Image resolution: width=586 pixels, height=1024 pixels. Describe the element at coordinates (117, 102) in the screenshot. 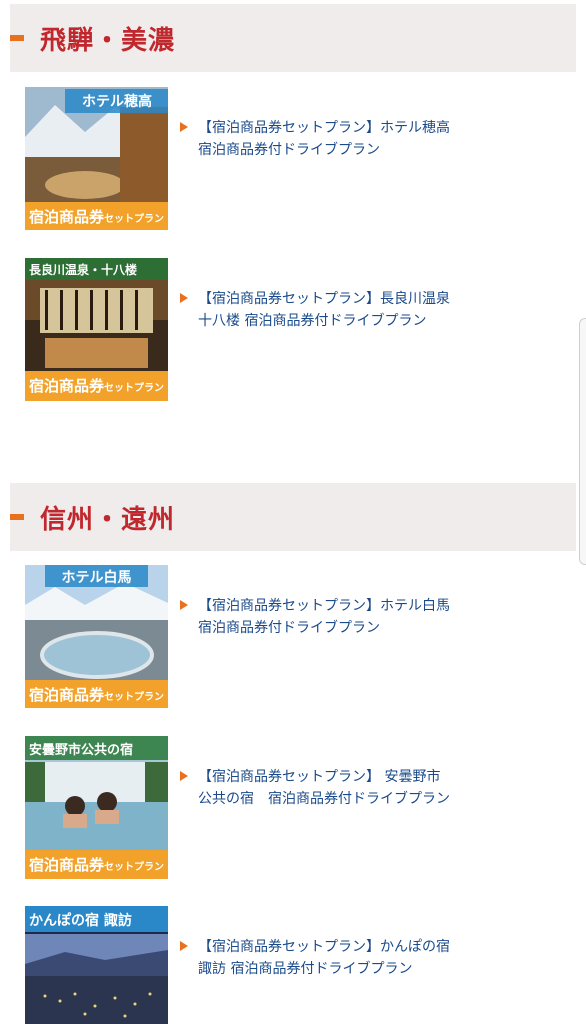

I see `thumb-title: ホテル穂高` at that location.